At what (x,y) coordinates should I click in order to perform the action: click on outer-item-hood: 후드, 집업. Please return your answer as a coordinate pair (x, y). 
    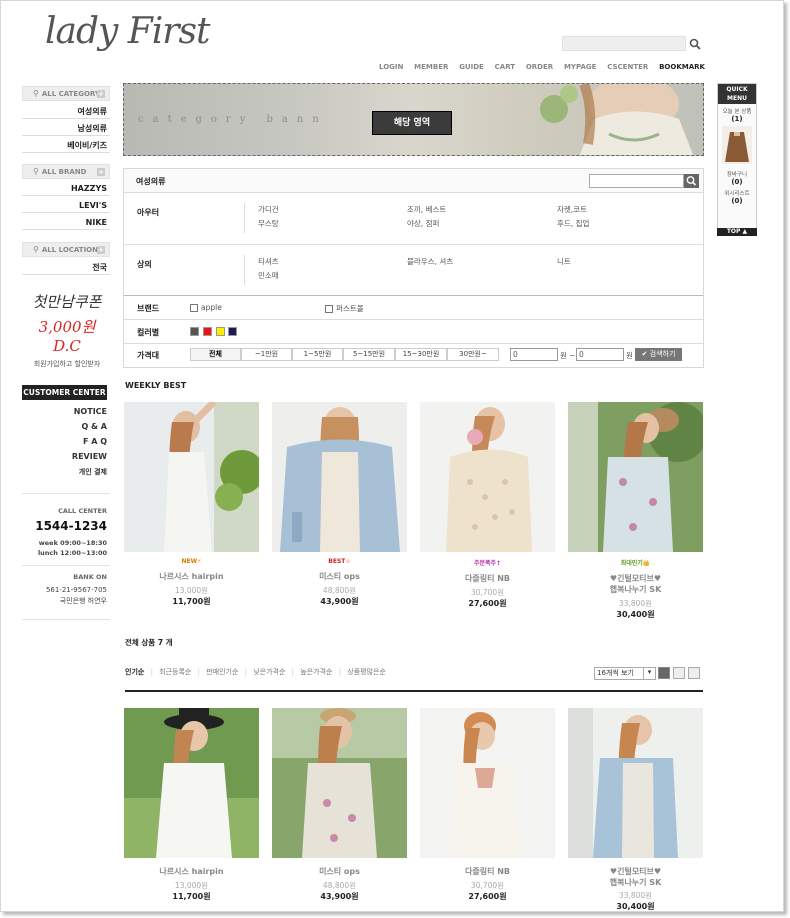
    Looking at the image, I should click on (573, 223).